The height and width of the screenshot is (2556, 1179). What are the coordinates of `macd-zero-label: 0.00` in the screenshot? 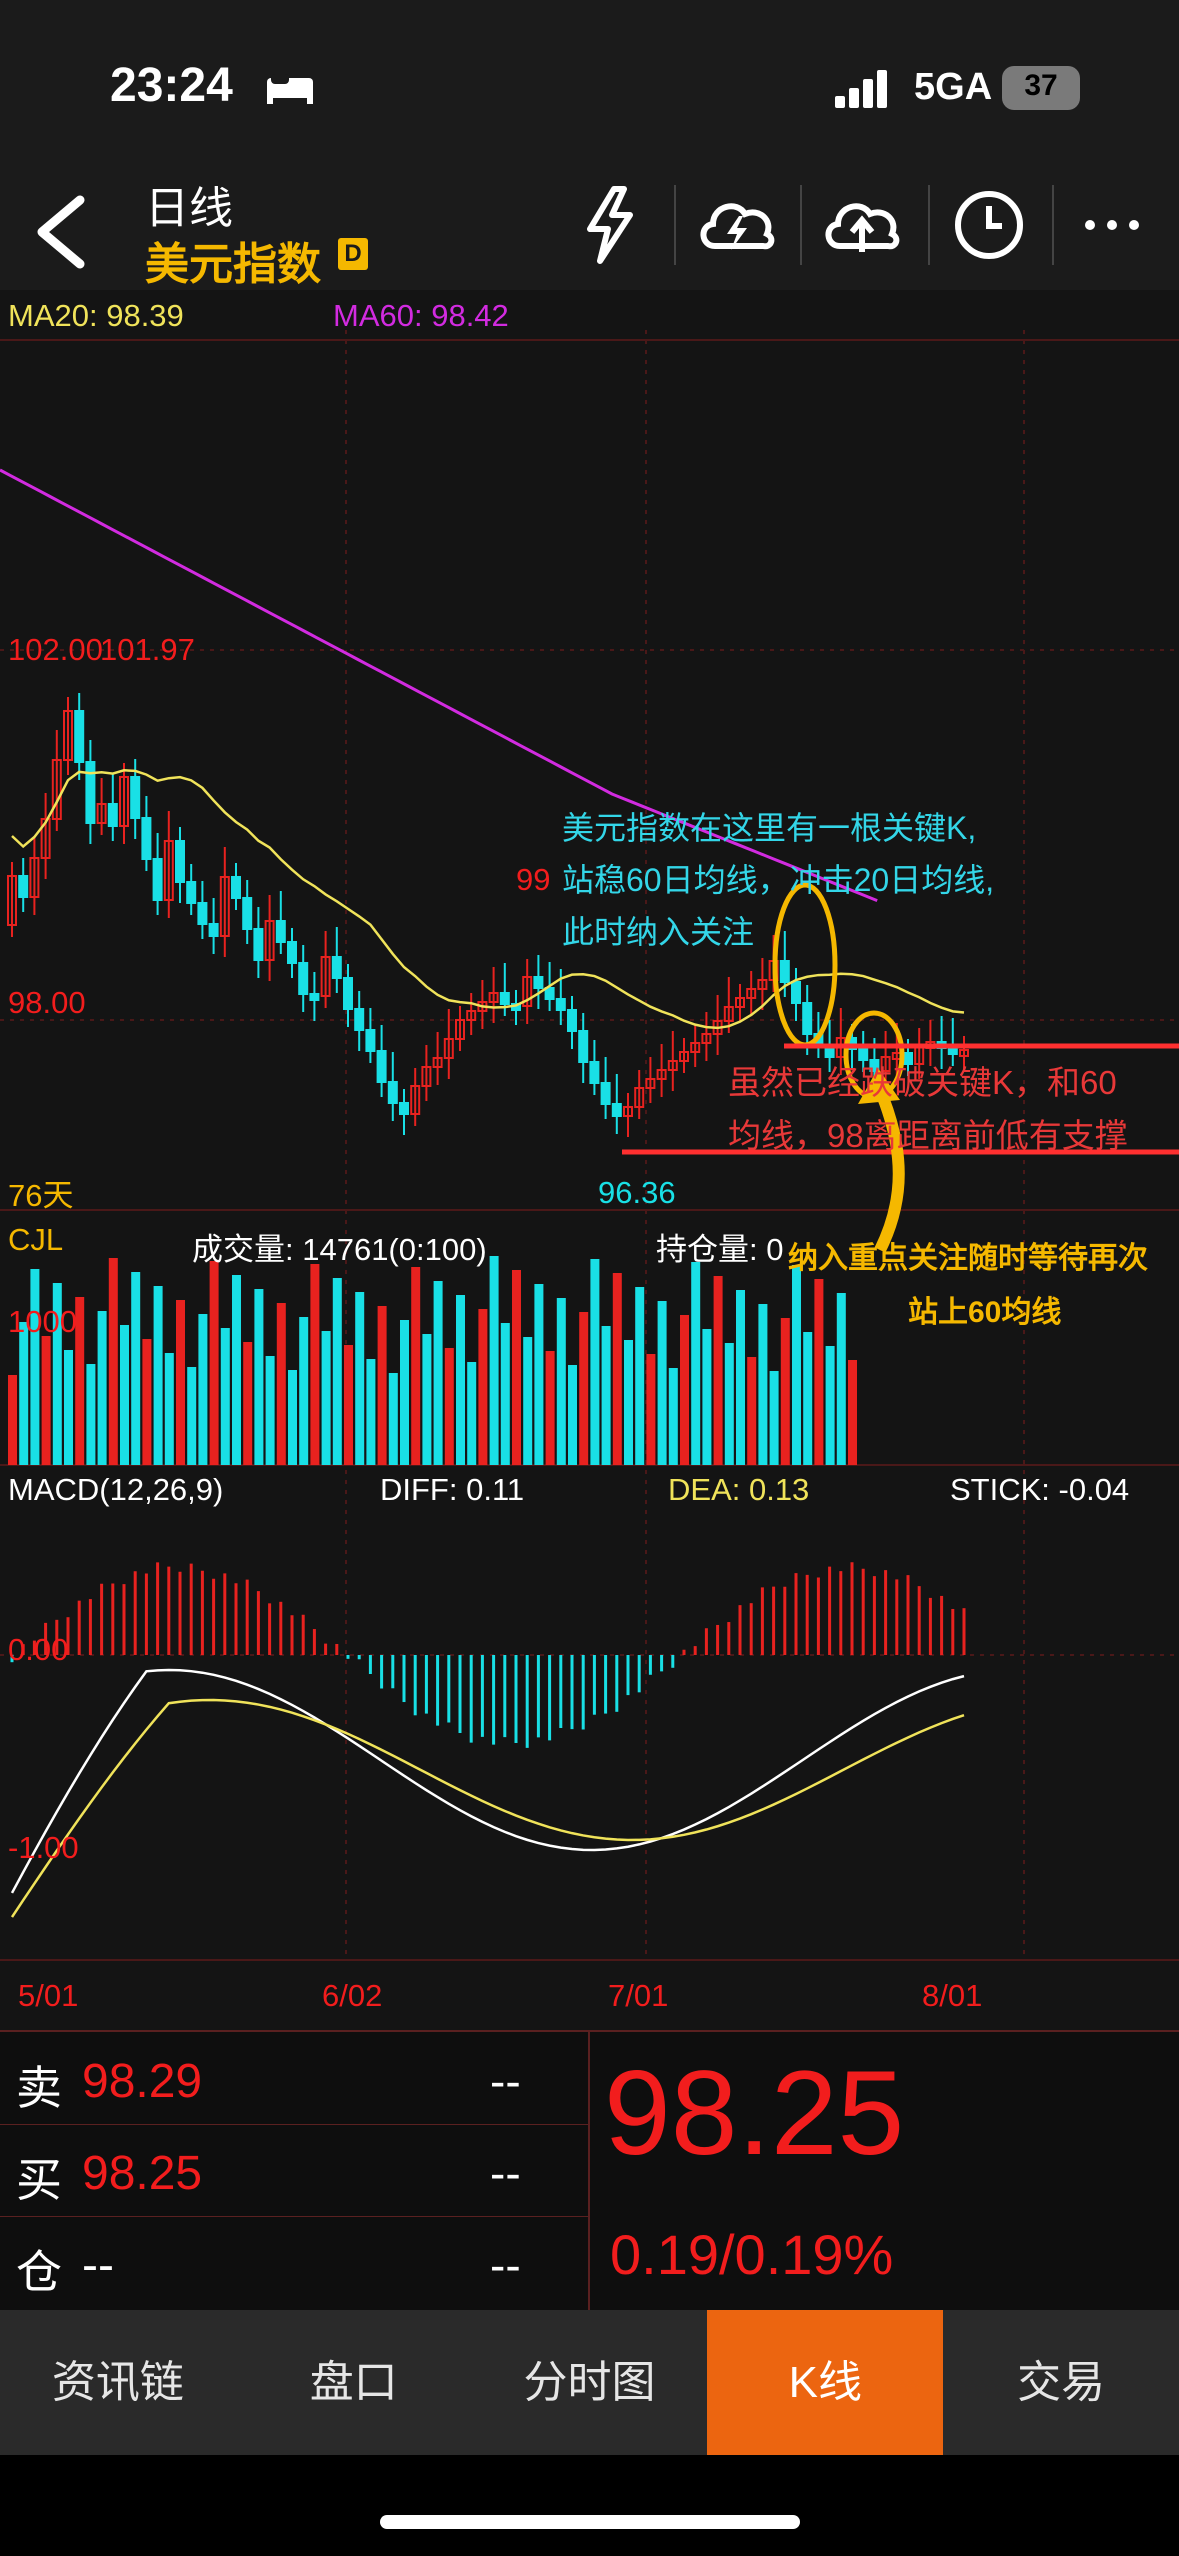 It's located at (38, 1649).